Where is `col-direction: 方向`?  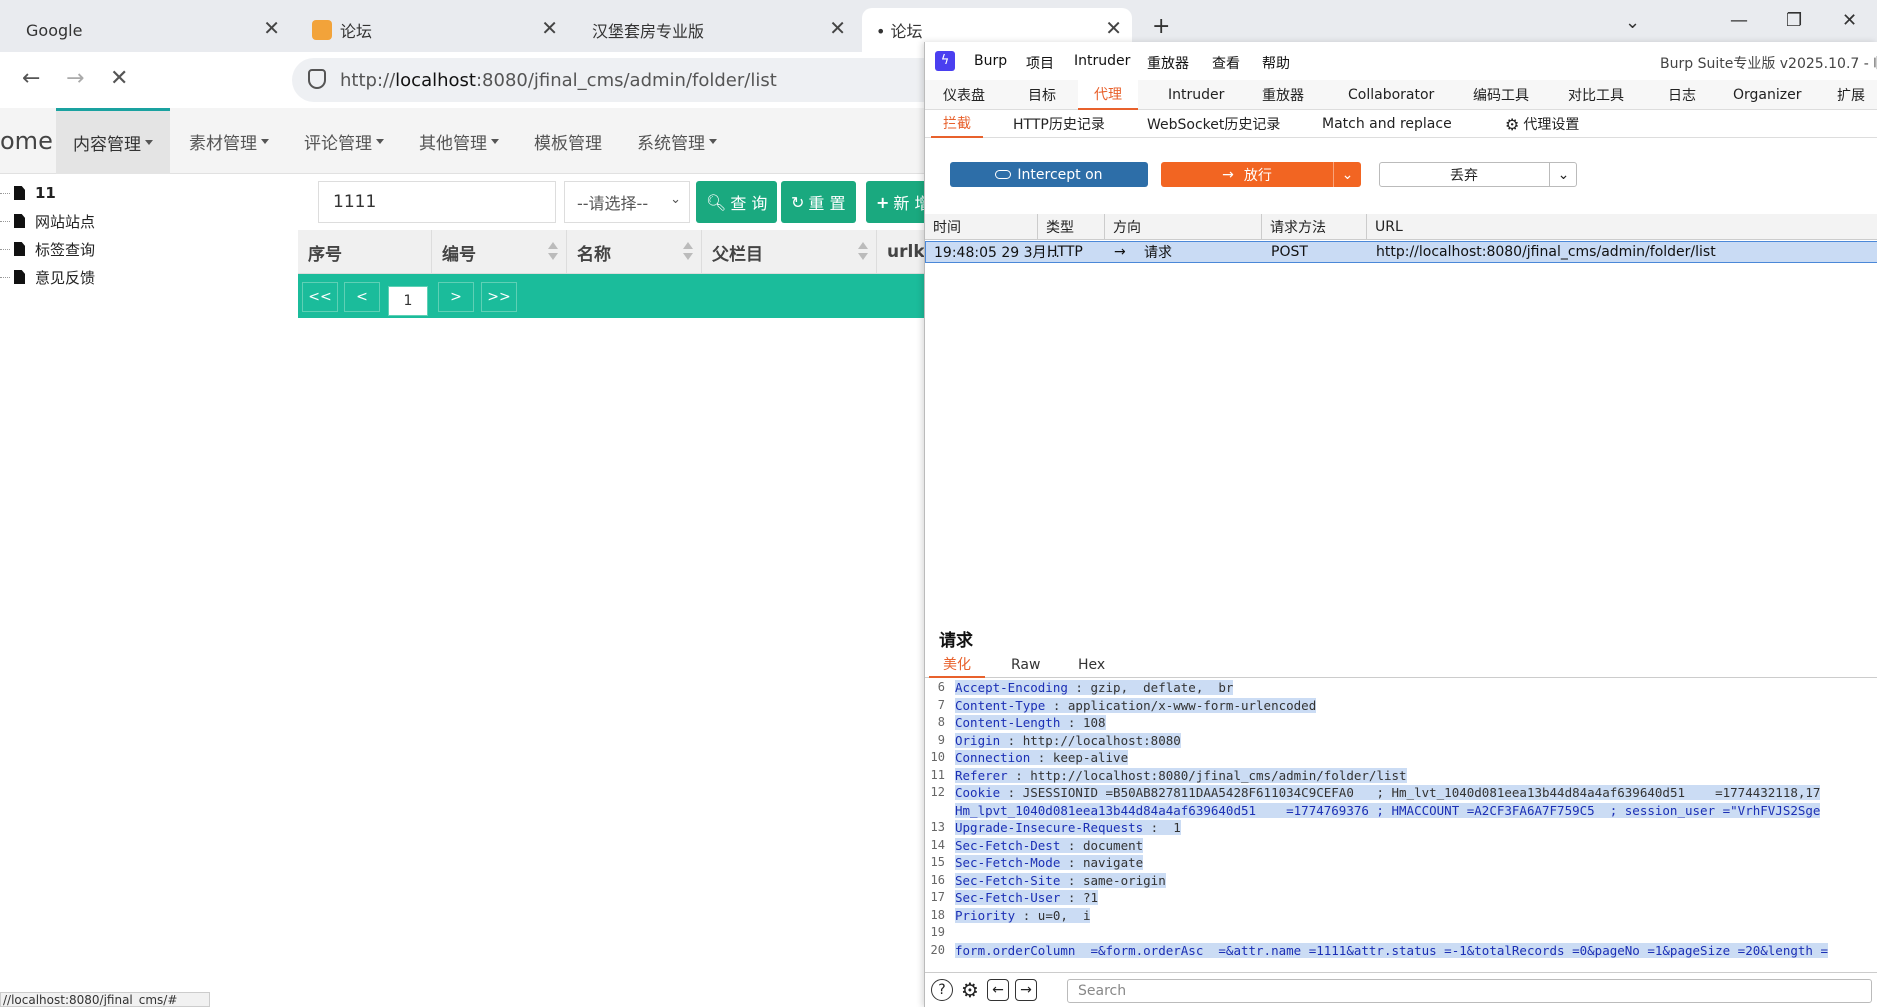
col-direction: 方向 is located at coordinates (1183, 227).